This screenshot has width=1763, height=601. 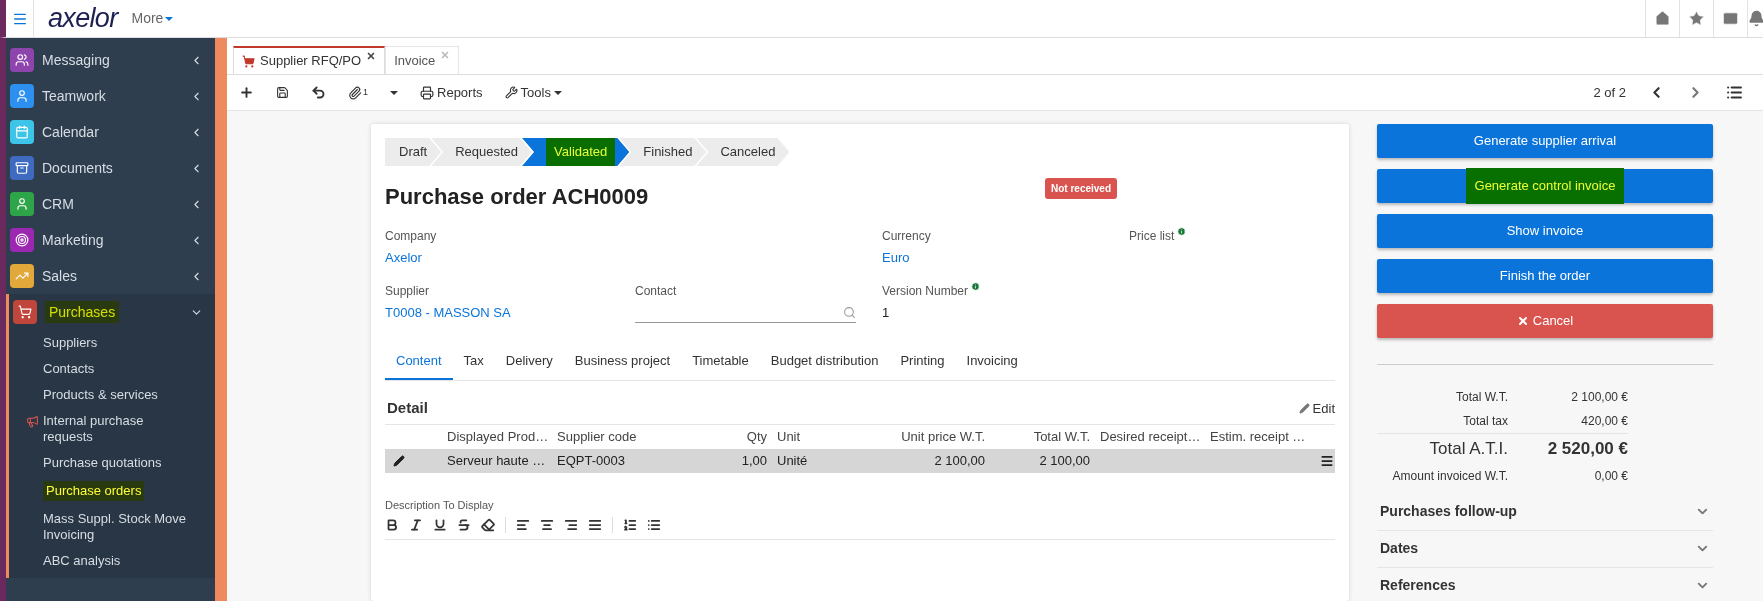 What do you see at coordinates (399, 460) in the screenshot?
I see `edit-icon` at bounding box center [399, 460].